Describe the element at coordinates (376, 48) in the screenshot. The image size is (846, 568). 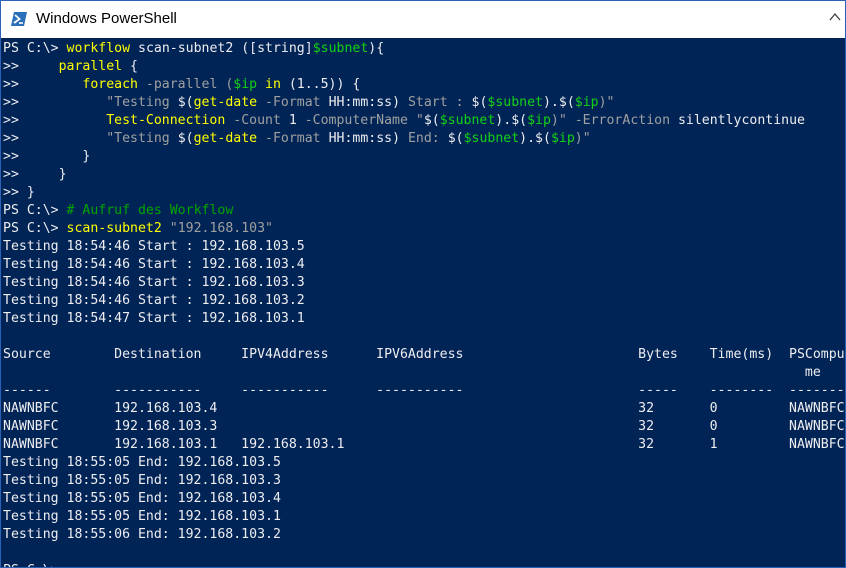
I see `console-segment: ){` at that location.